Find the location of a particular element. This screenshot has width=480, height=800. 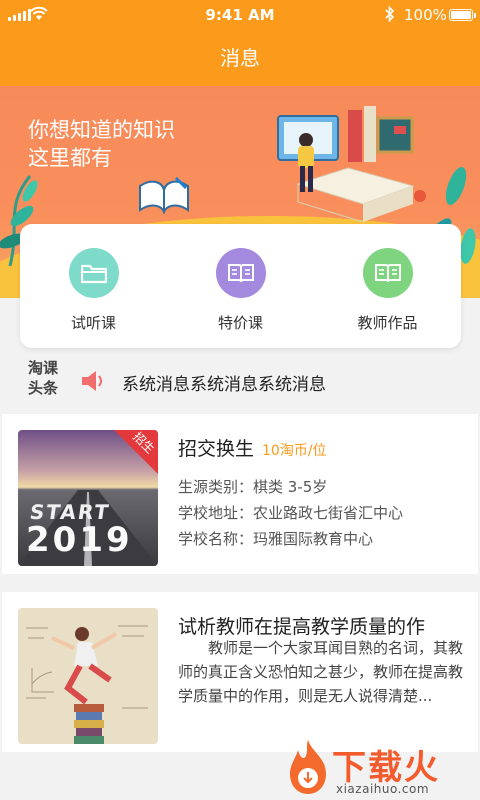

headlines-bar: 淘课 头条 系统消息系统消息系统消息 is located at coordinates (240, 381).